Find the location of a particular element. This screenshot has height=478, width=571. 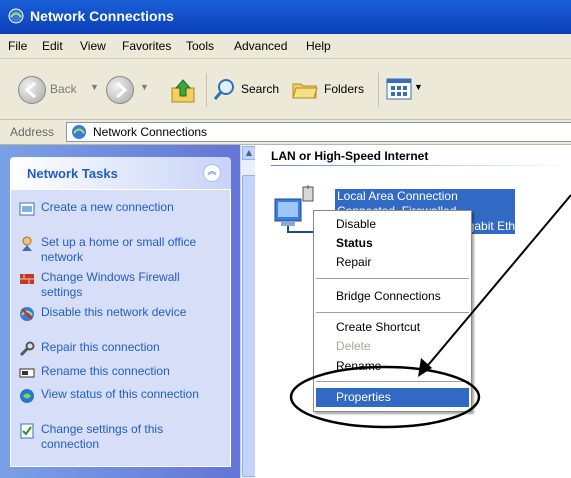

views-button: ▼ is located at coordinates (406, 90).